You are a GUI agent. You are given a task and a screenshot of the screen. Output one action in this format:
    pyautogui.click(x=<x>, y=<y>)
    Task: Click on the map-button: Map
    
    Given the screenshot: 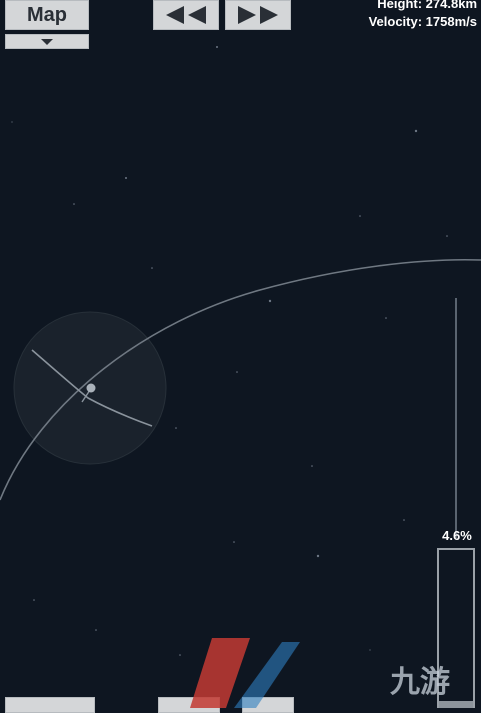 What is the action you would take?
    pyautogui.click(x=47, y=15)
    